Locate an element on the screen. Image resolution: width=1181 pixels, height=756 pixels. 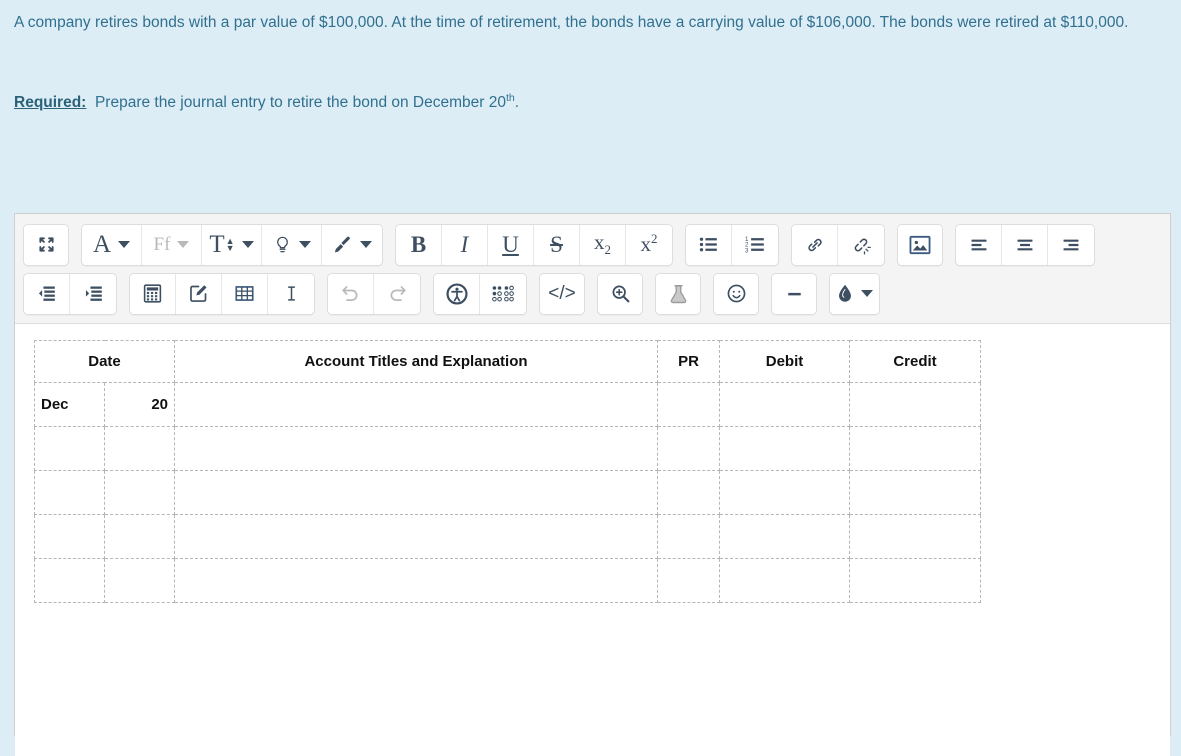
font-size-icon: T ▲ ▼ is located at coordinates (232, 244).